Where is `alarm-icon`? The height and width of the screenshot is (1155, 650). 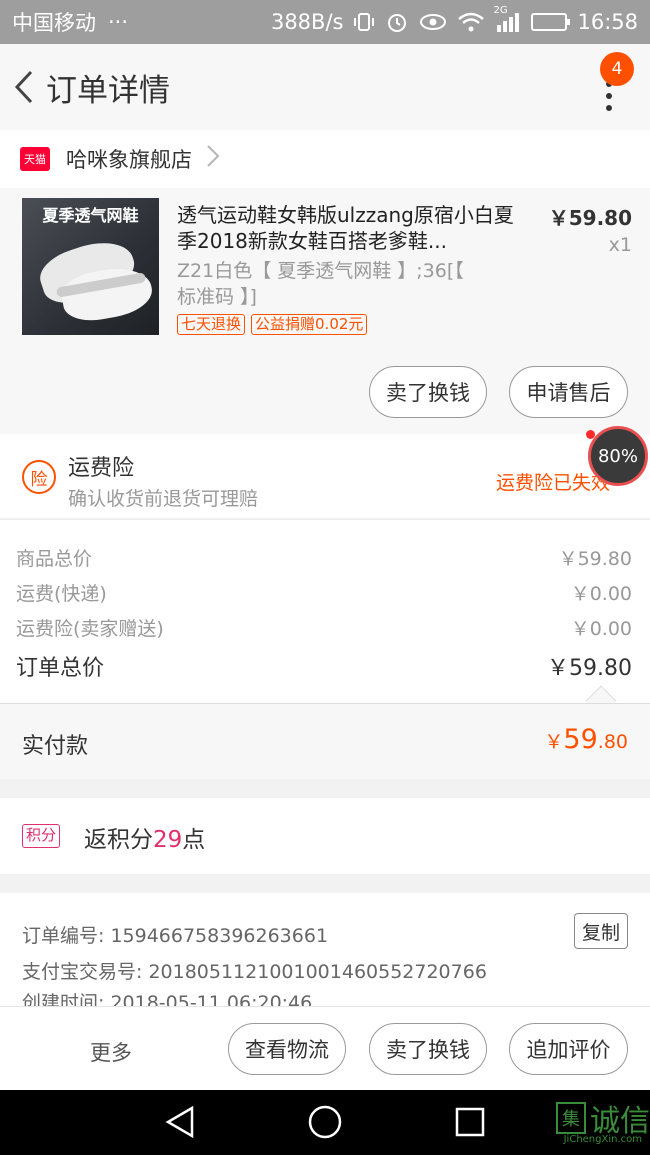
alarm-icon is located at coordinates (397, 22).